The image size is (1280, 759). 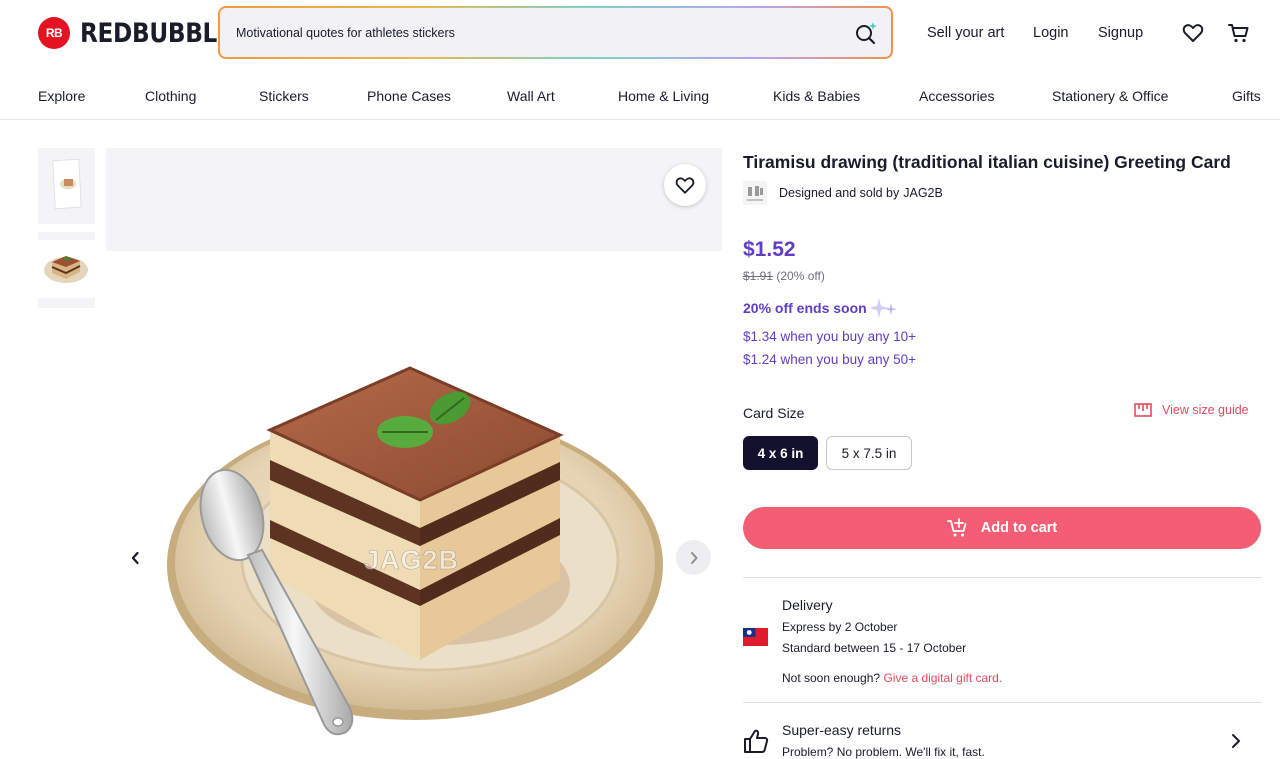 I want to click on card-thumbnail-image, so click(x=67, y=184).